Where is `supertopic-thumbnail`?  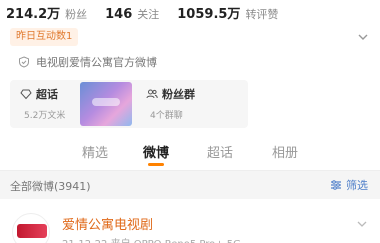
supertopic-thumbnail is located at coordinates (106, 104).